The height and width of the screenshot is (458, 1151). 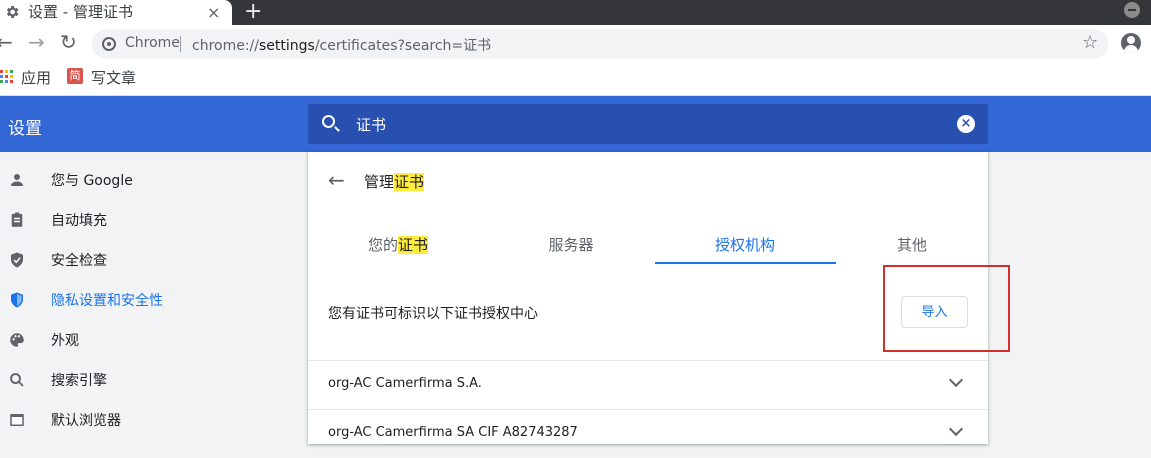 I want to click on minimize-window-button, so click(x=1132, y=10).